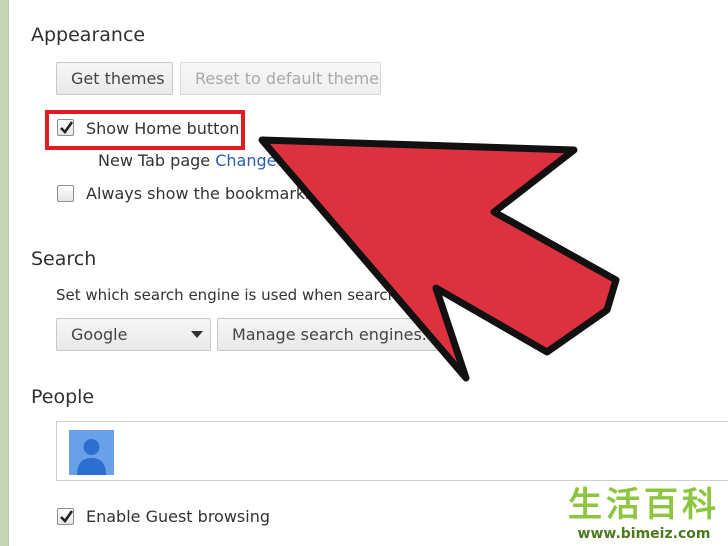  I want to click on watermark-logo: 生活百科 www.bimeiz.com, so click(644, 514).